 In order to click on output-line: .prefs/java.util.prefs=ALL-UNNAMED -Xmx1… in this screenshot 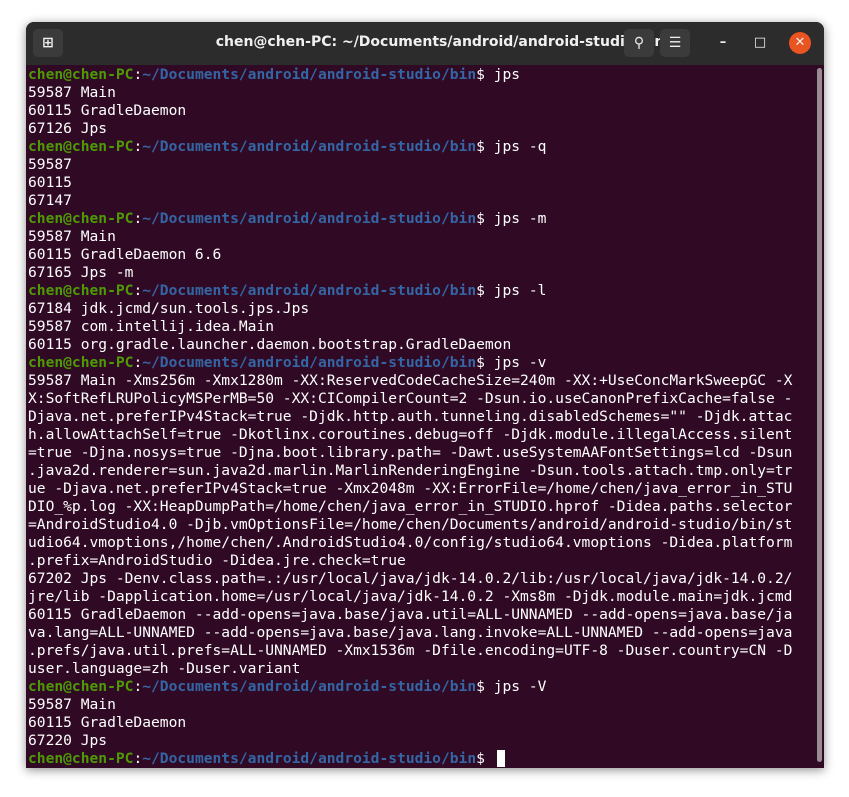, I will do `click(422, 651)`.